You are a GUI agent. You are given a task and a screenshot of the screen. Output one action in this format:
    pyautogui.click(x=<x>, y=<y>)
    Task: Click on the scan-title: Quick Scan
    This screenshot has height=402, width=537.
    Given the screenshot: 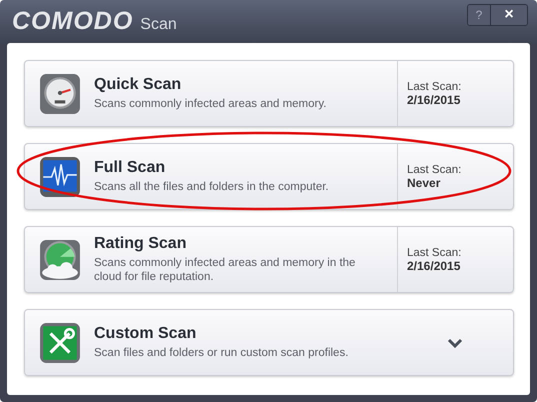 What is the action you would take?
    pyautogui.click(x=138, y=85)
    